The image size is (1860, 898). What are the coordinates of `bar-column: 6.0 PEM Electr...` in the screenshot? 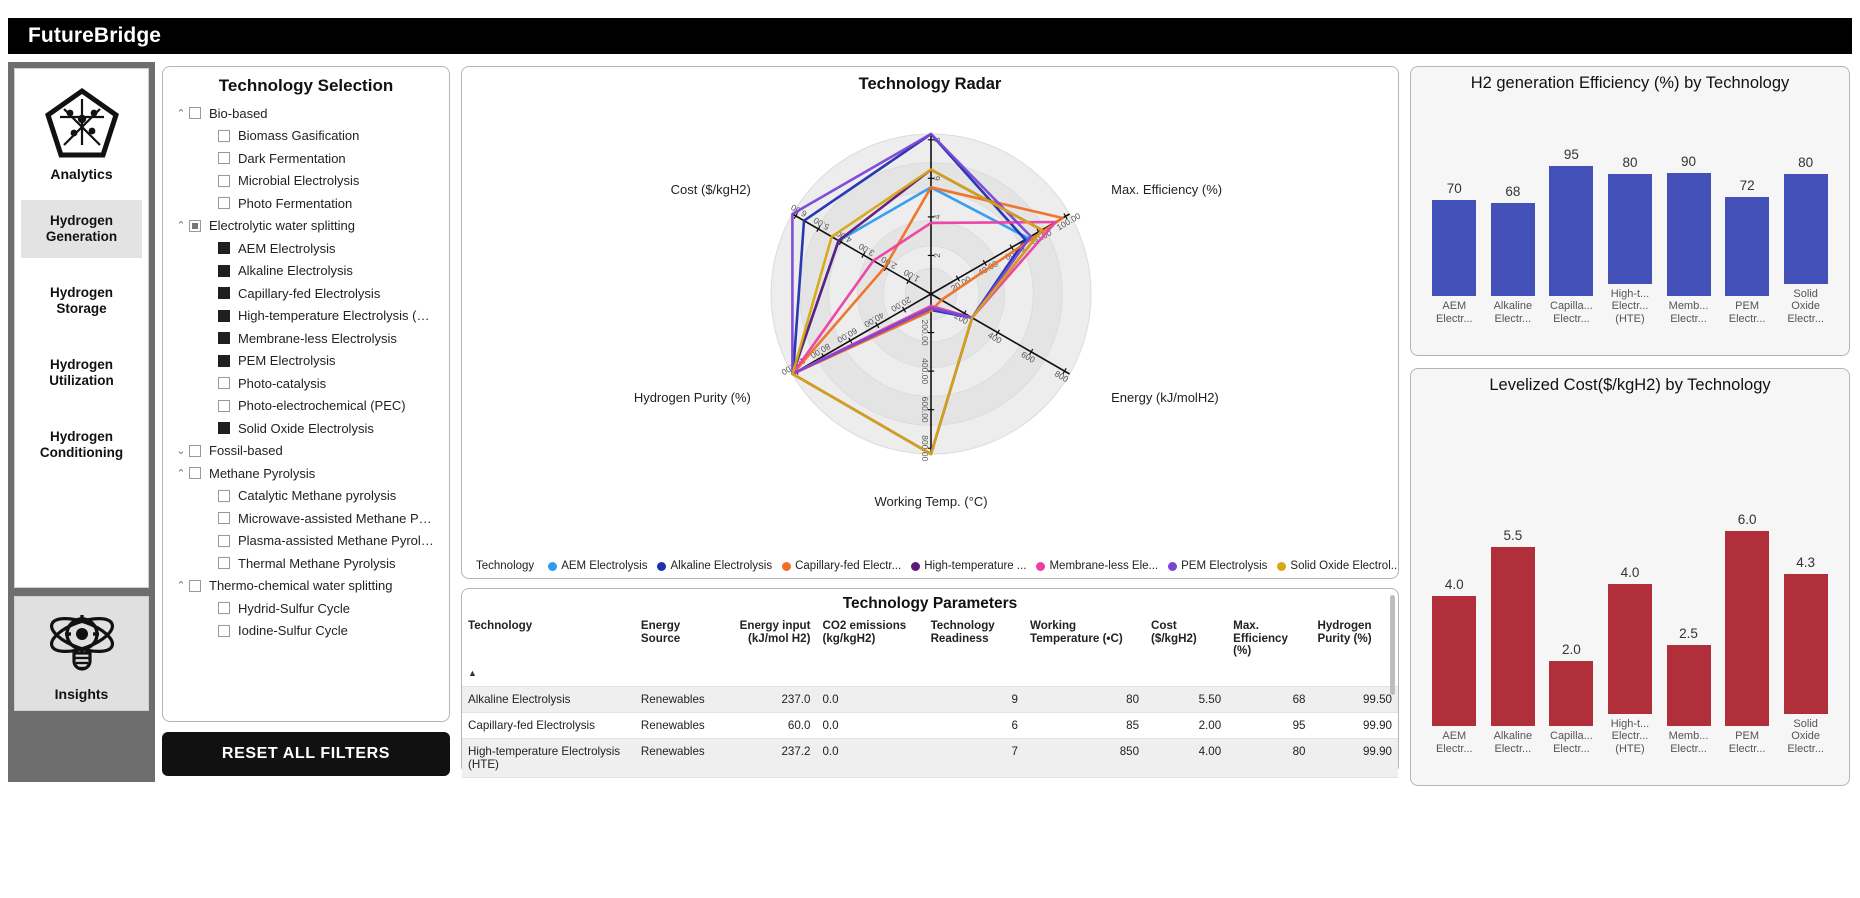 It's located at (1747, 633).